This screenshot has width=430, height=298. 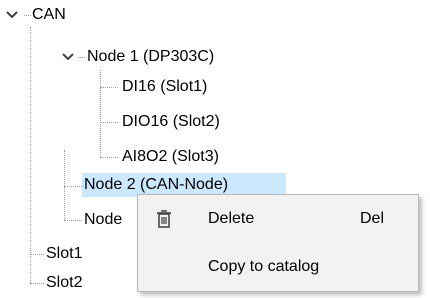 I want to click on tree-item-label: Slot2, so click(x=64, y=282).